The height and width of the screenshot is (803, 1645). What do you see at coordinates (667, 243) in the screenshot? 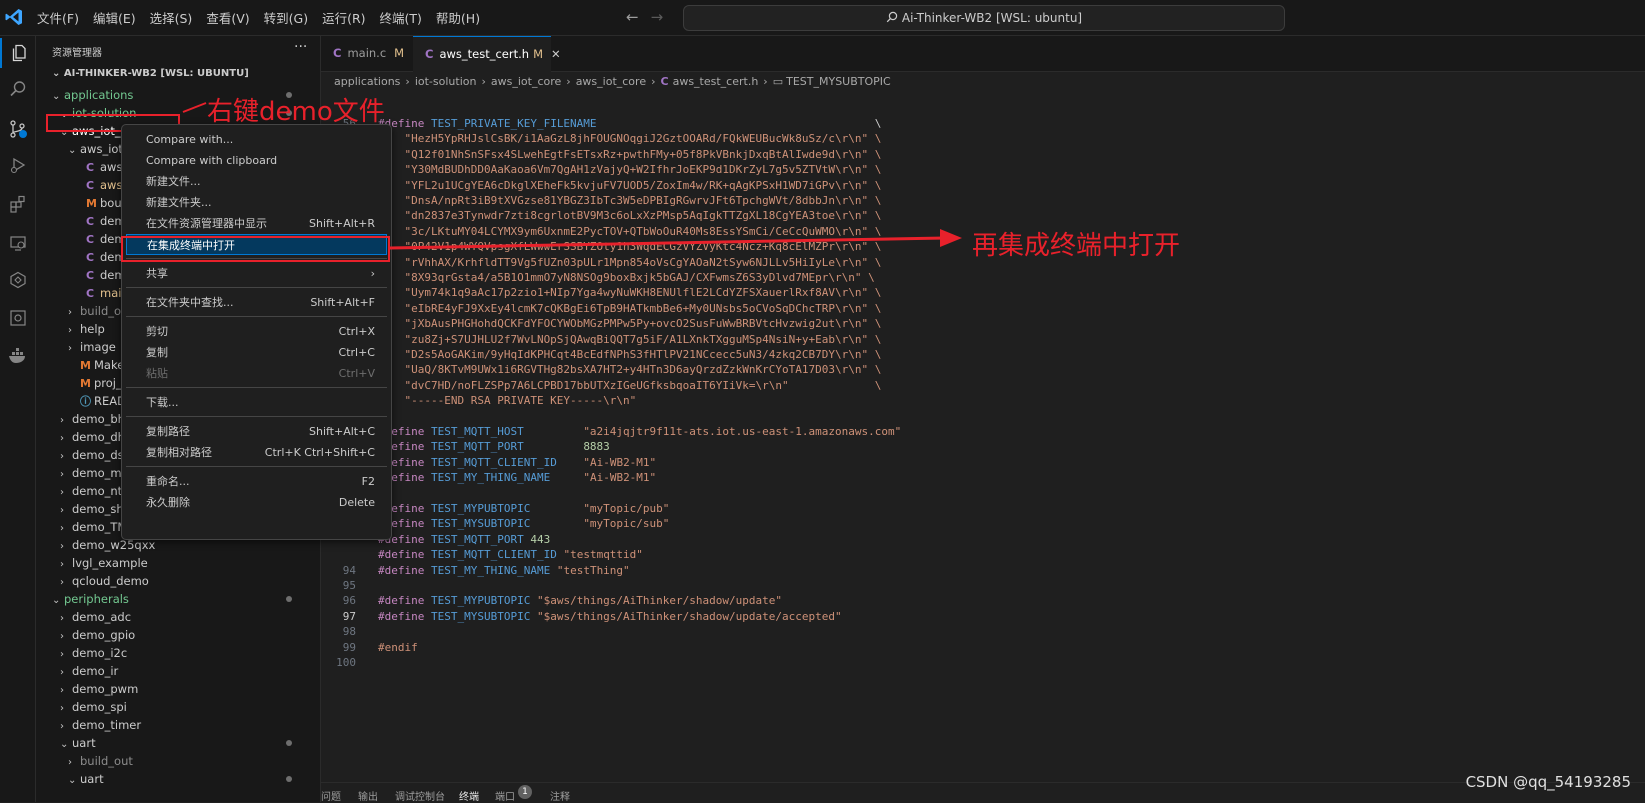
I see `annotation-arrow-line` at bounding box center [667, 243].